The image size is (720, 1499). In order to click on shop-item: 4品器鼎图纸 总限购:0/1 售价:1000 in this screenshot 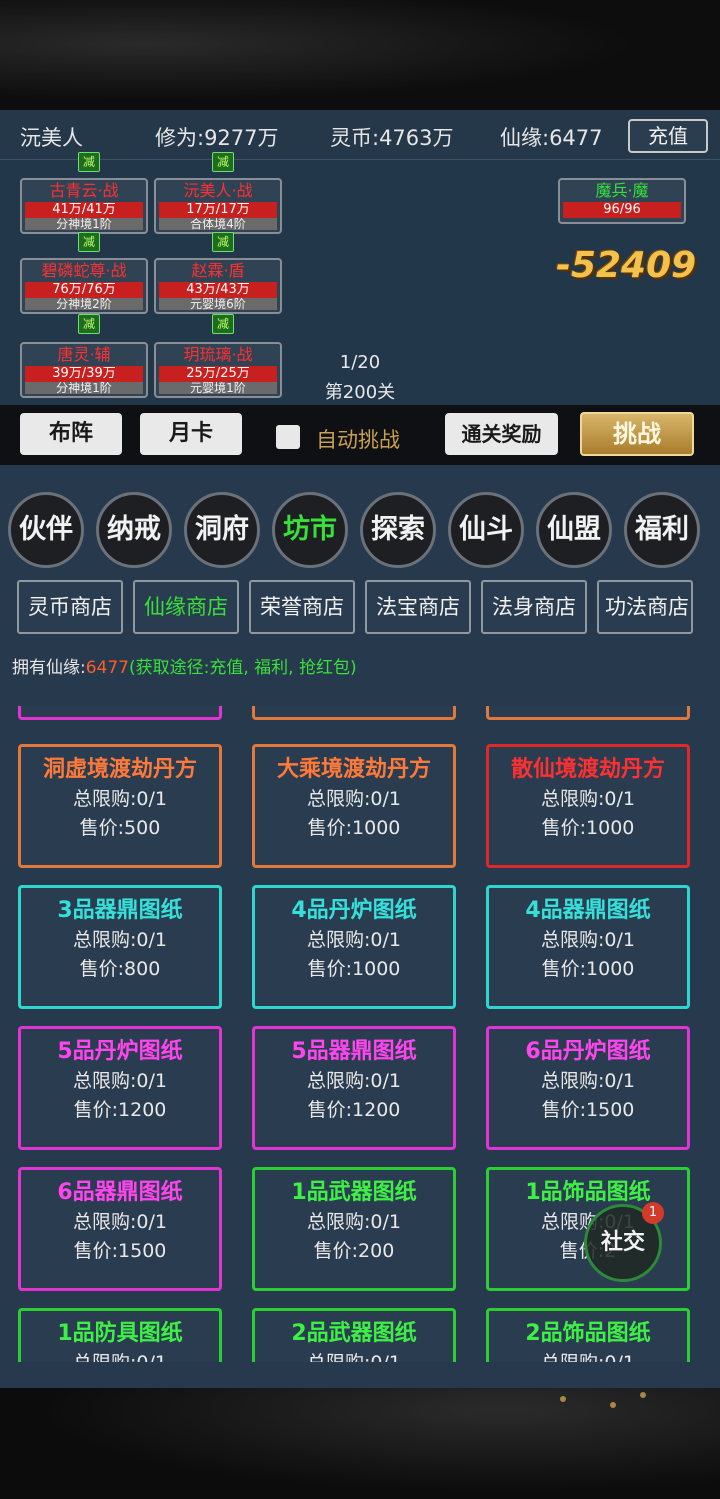, I will do `click(588, 947)`.